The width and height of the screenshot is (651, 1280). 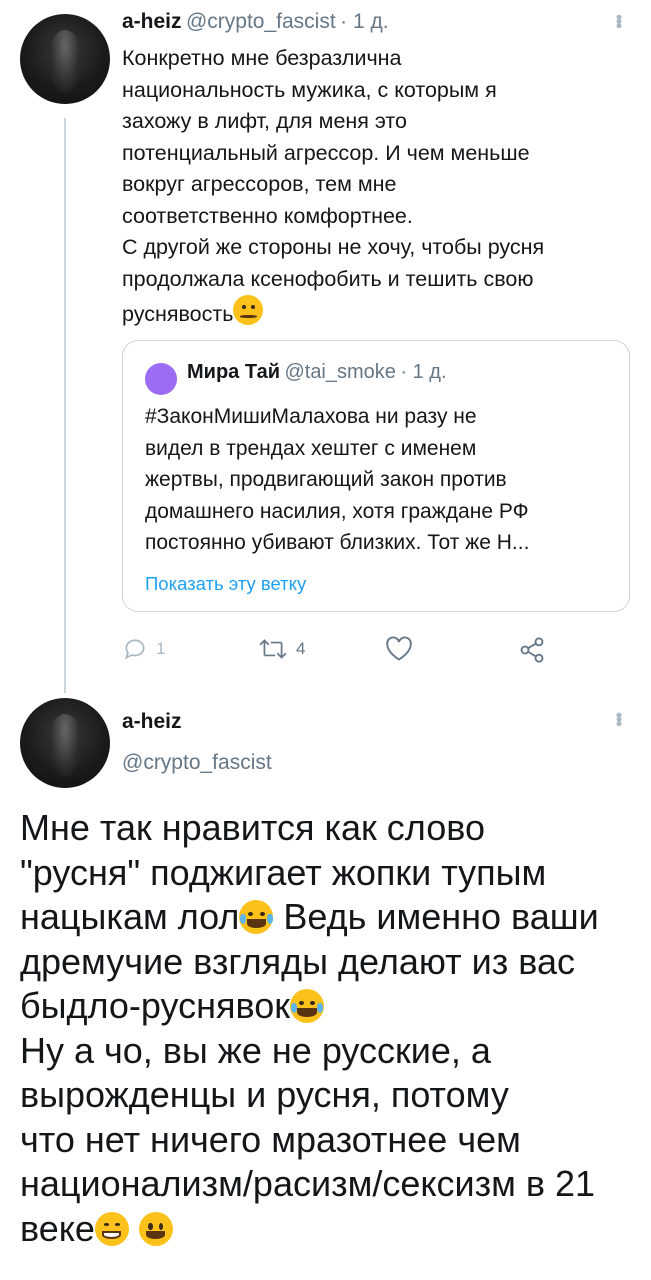 What do you see at coordinates (267, 215) in the screenshot?
I see `tweet-line: соответственно комфортнее.` at bounding box center [267, 215].